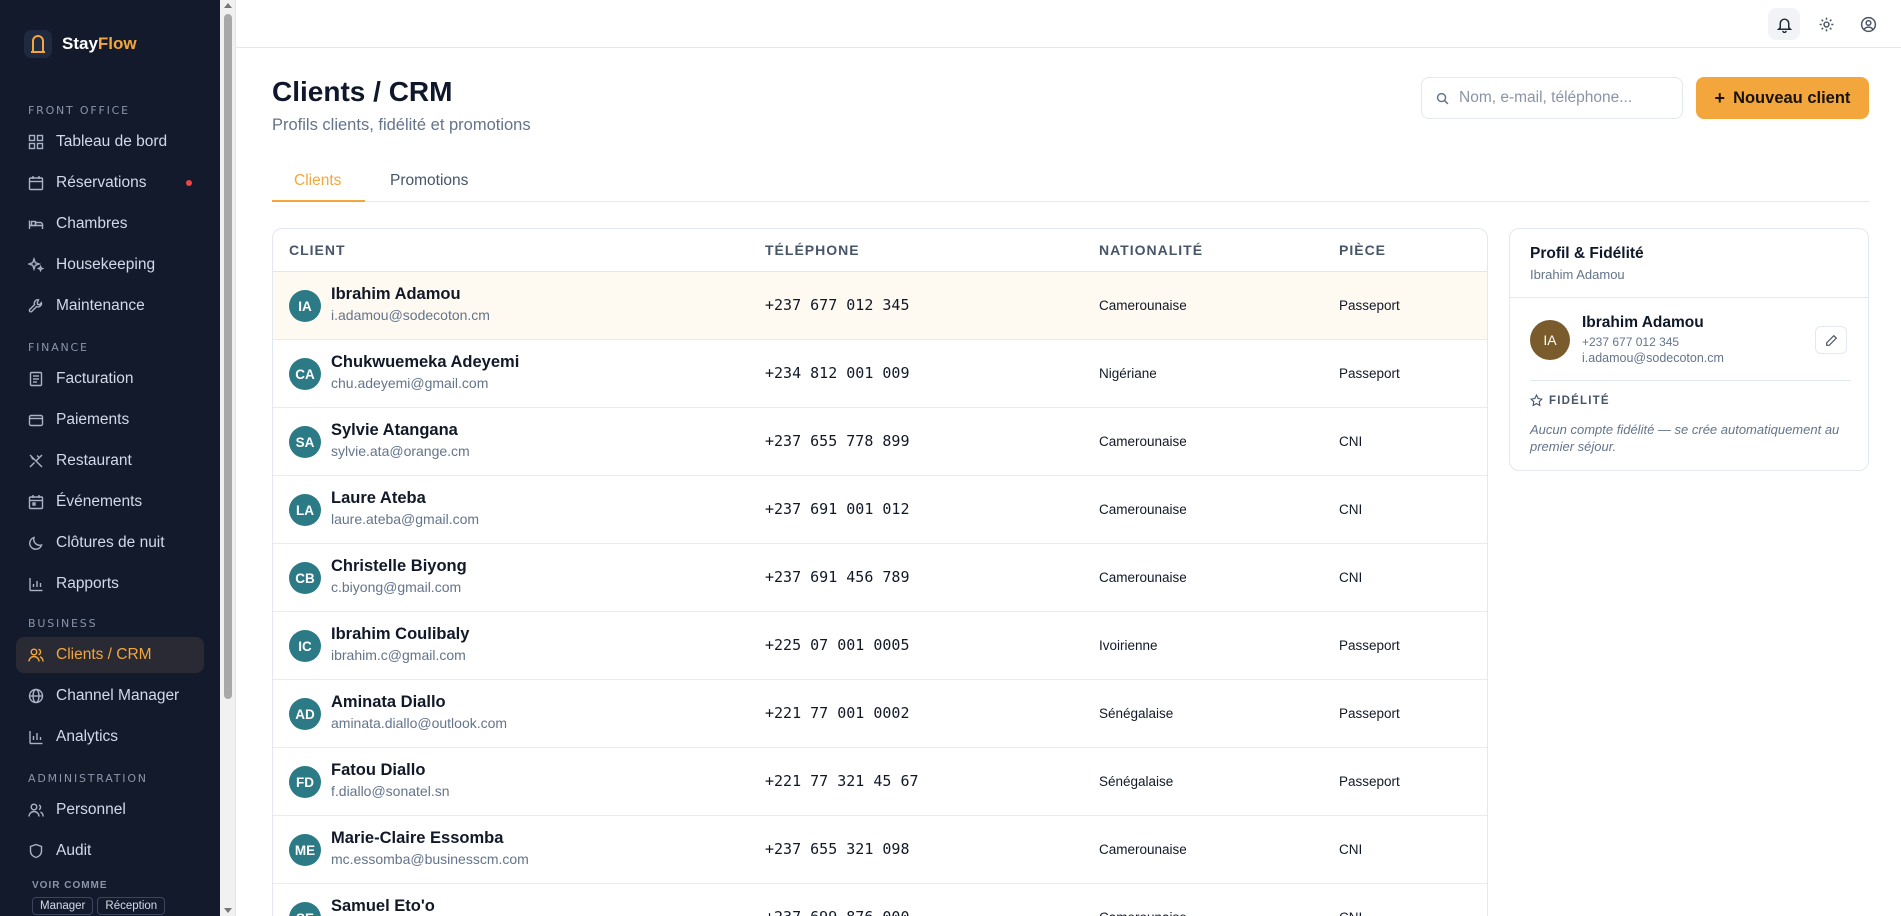 This screenshot has height=916, width=1901. I want to click on topbar, so click(1068, 24).